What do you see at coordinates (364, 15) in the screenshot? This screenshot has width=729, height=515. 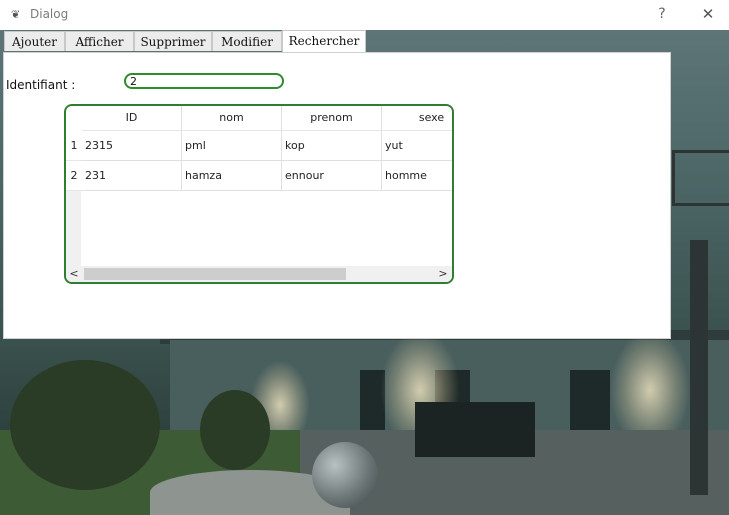 I see `title-bar: ❦ Dialog ? ✕` at bounding box center [364, 15].